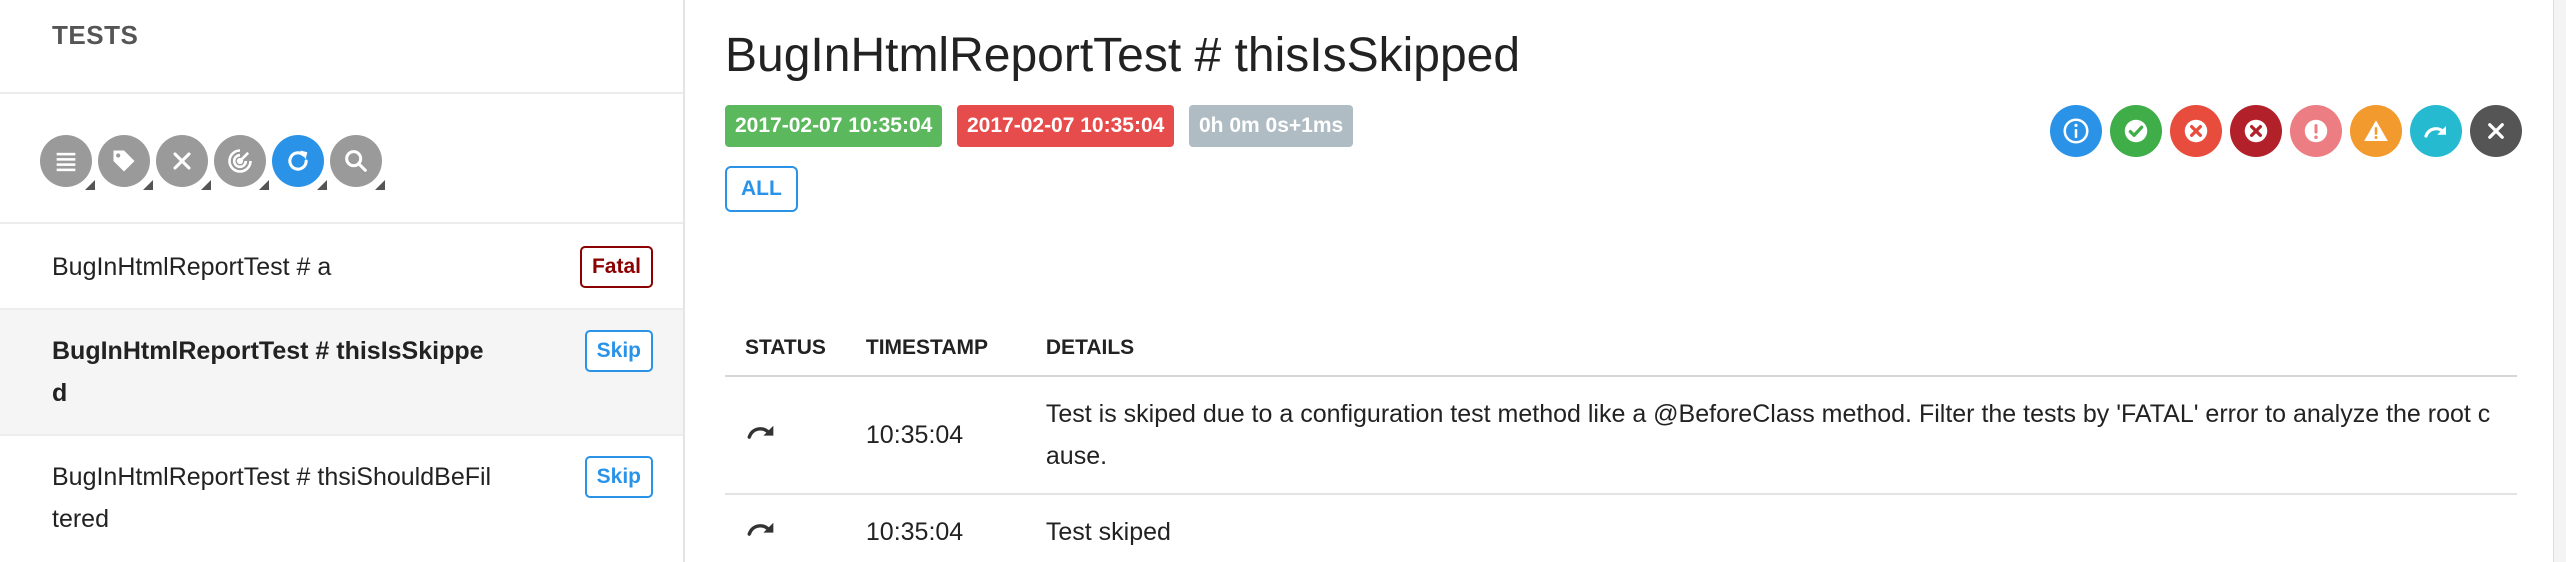  I want to click on start-time-badge: 2017-02-07 10:35:04, so click(834, 126).